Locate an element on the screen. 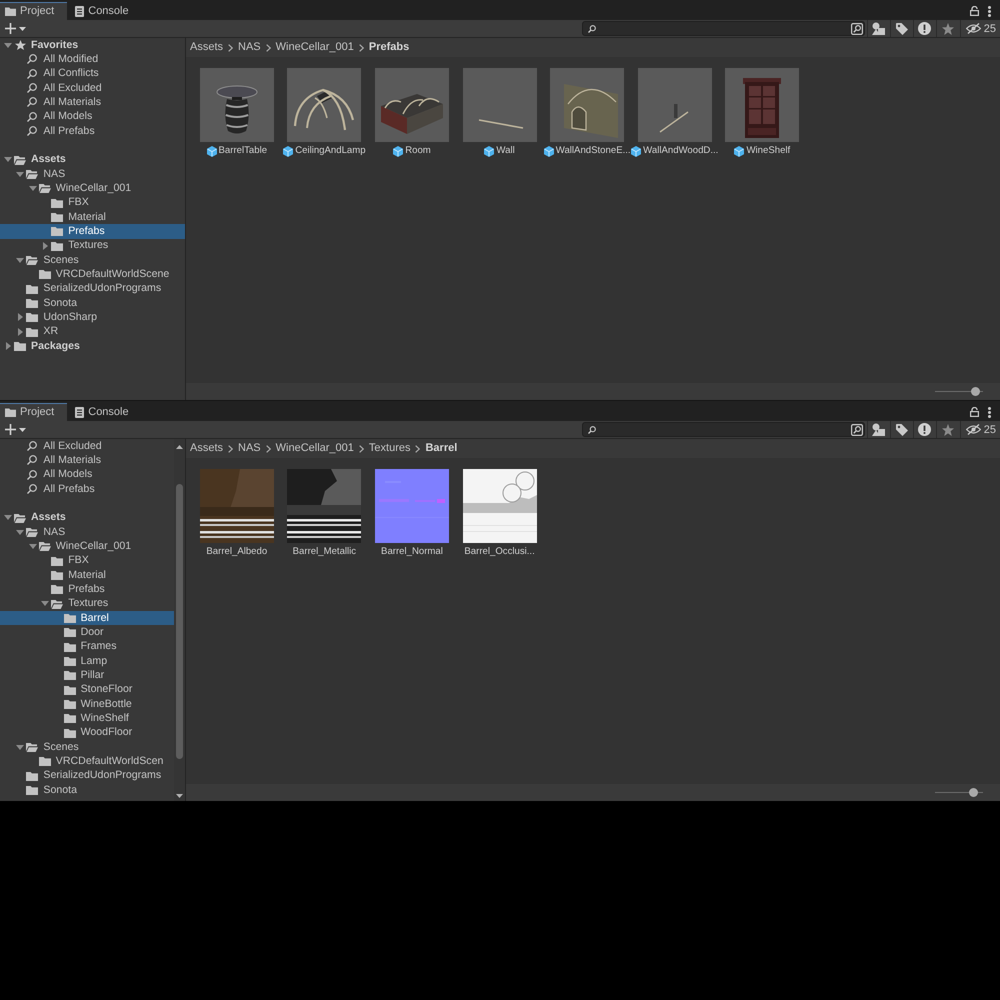 This screenshot has width=1000, height=1000. tree-item: Sonota is located at coordinates (60, 303).